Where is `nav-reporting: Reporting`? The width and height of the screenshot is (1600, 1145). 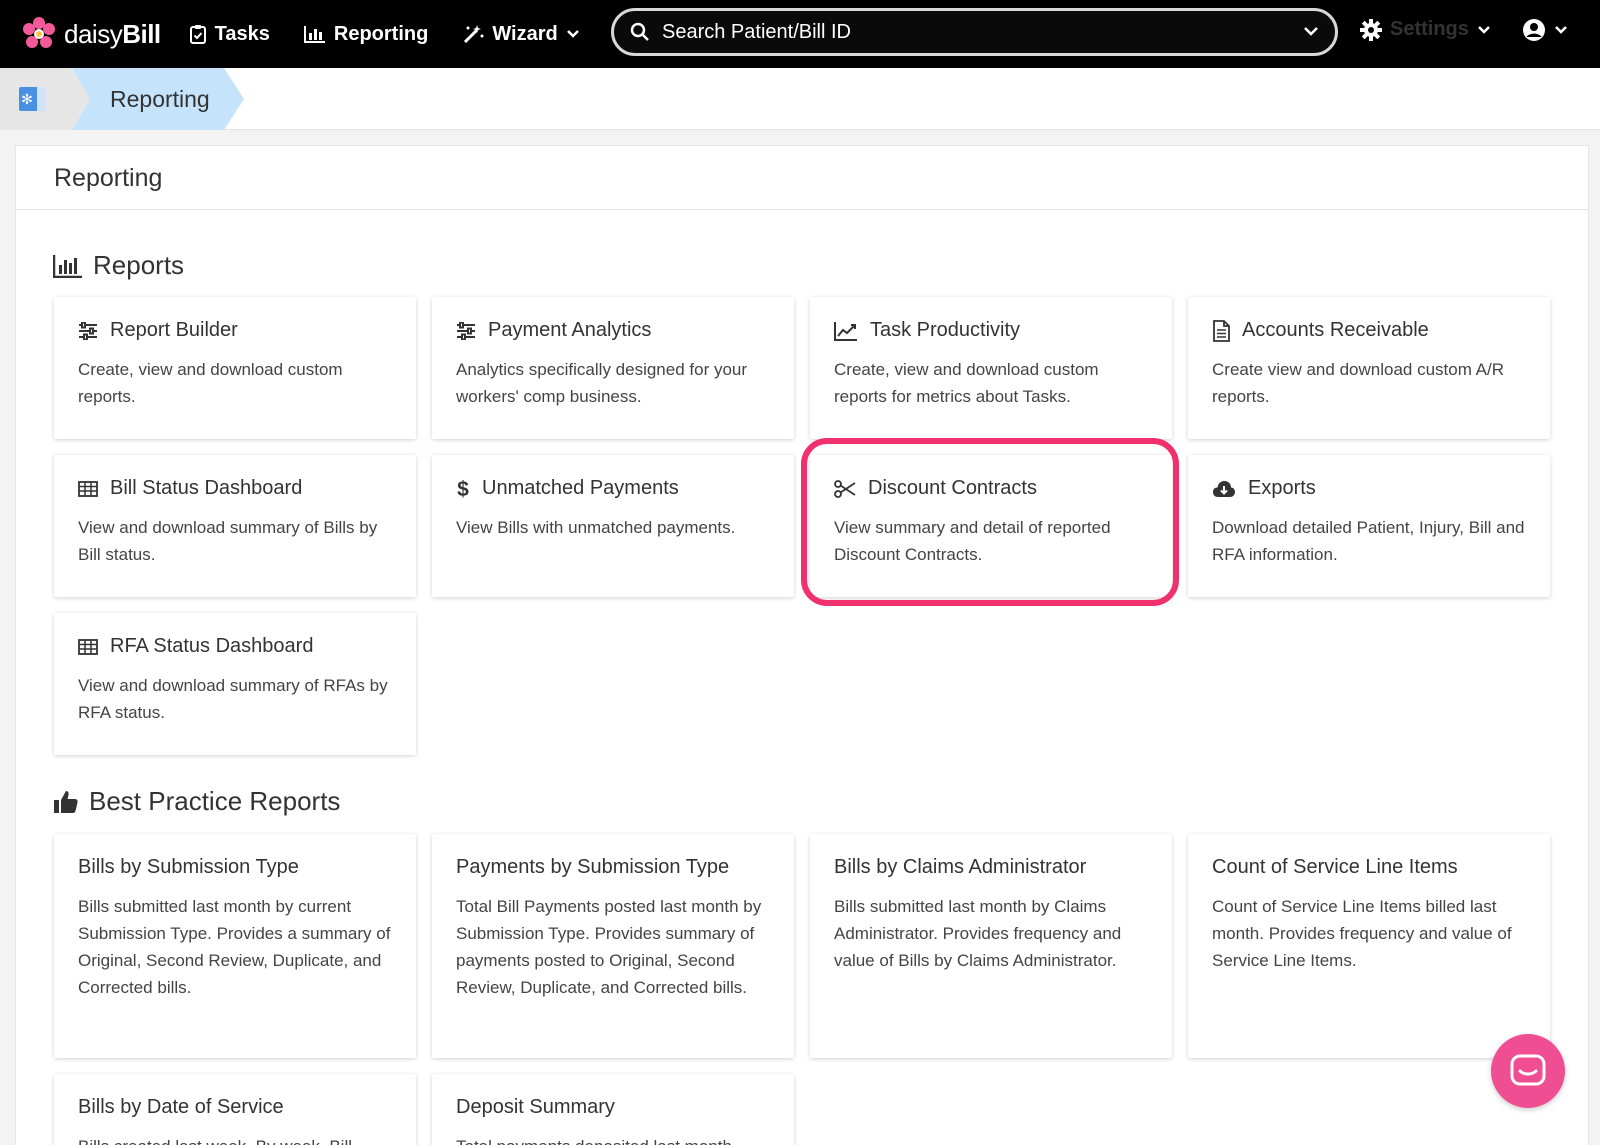
nav-reporting: Reporting is located at coordinates (366, 34).